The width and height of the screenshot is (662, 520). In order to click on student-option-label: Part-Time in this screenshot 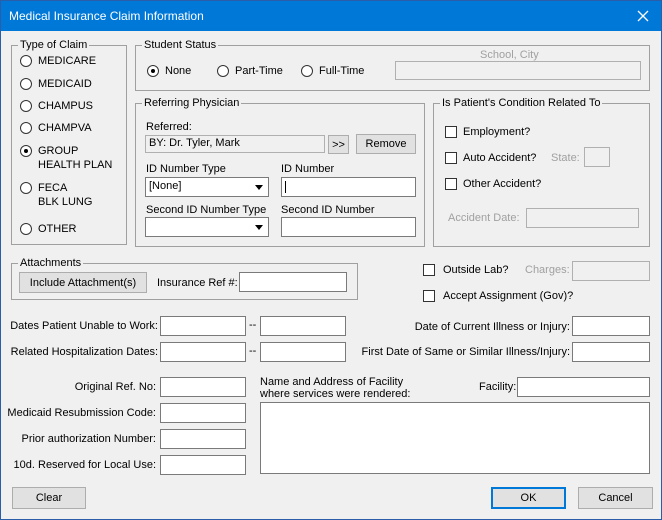, I will do `click(259, 71)`.